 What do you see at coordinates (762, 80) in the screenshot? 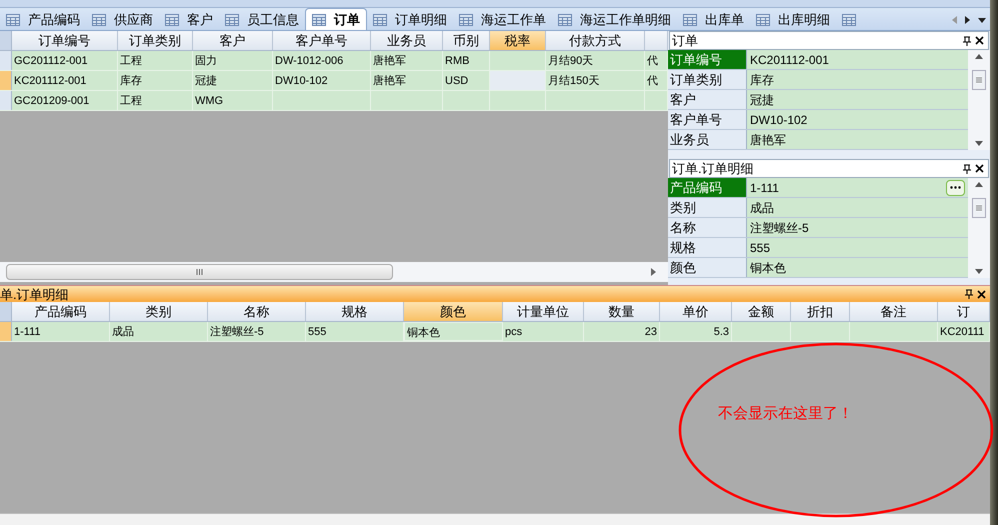
I see `value-text: 库存` at bounding box center [762, 80].